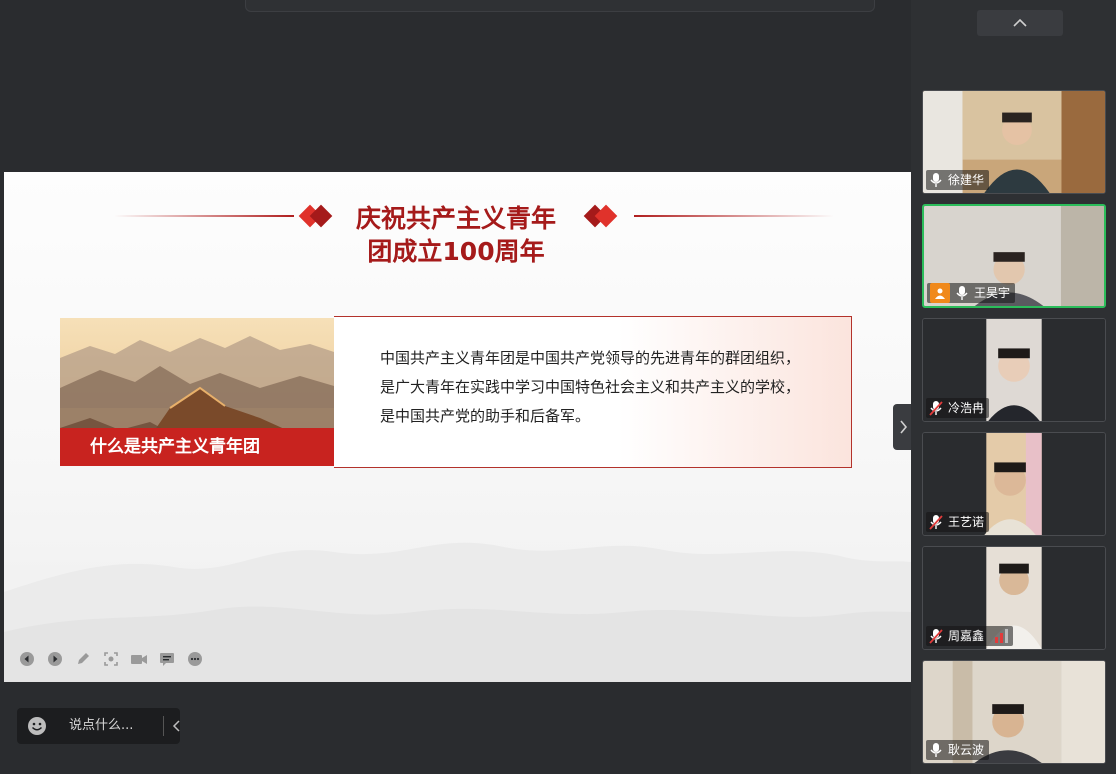  What do you see at coordinates (1014, 712) in the screenshot?
I see `participant-tile: 耿云波` at bounding box center [1014, 712].